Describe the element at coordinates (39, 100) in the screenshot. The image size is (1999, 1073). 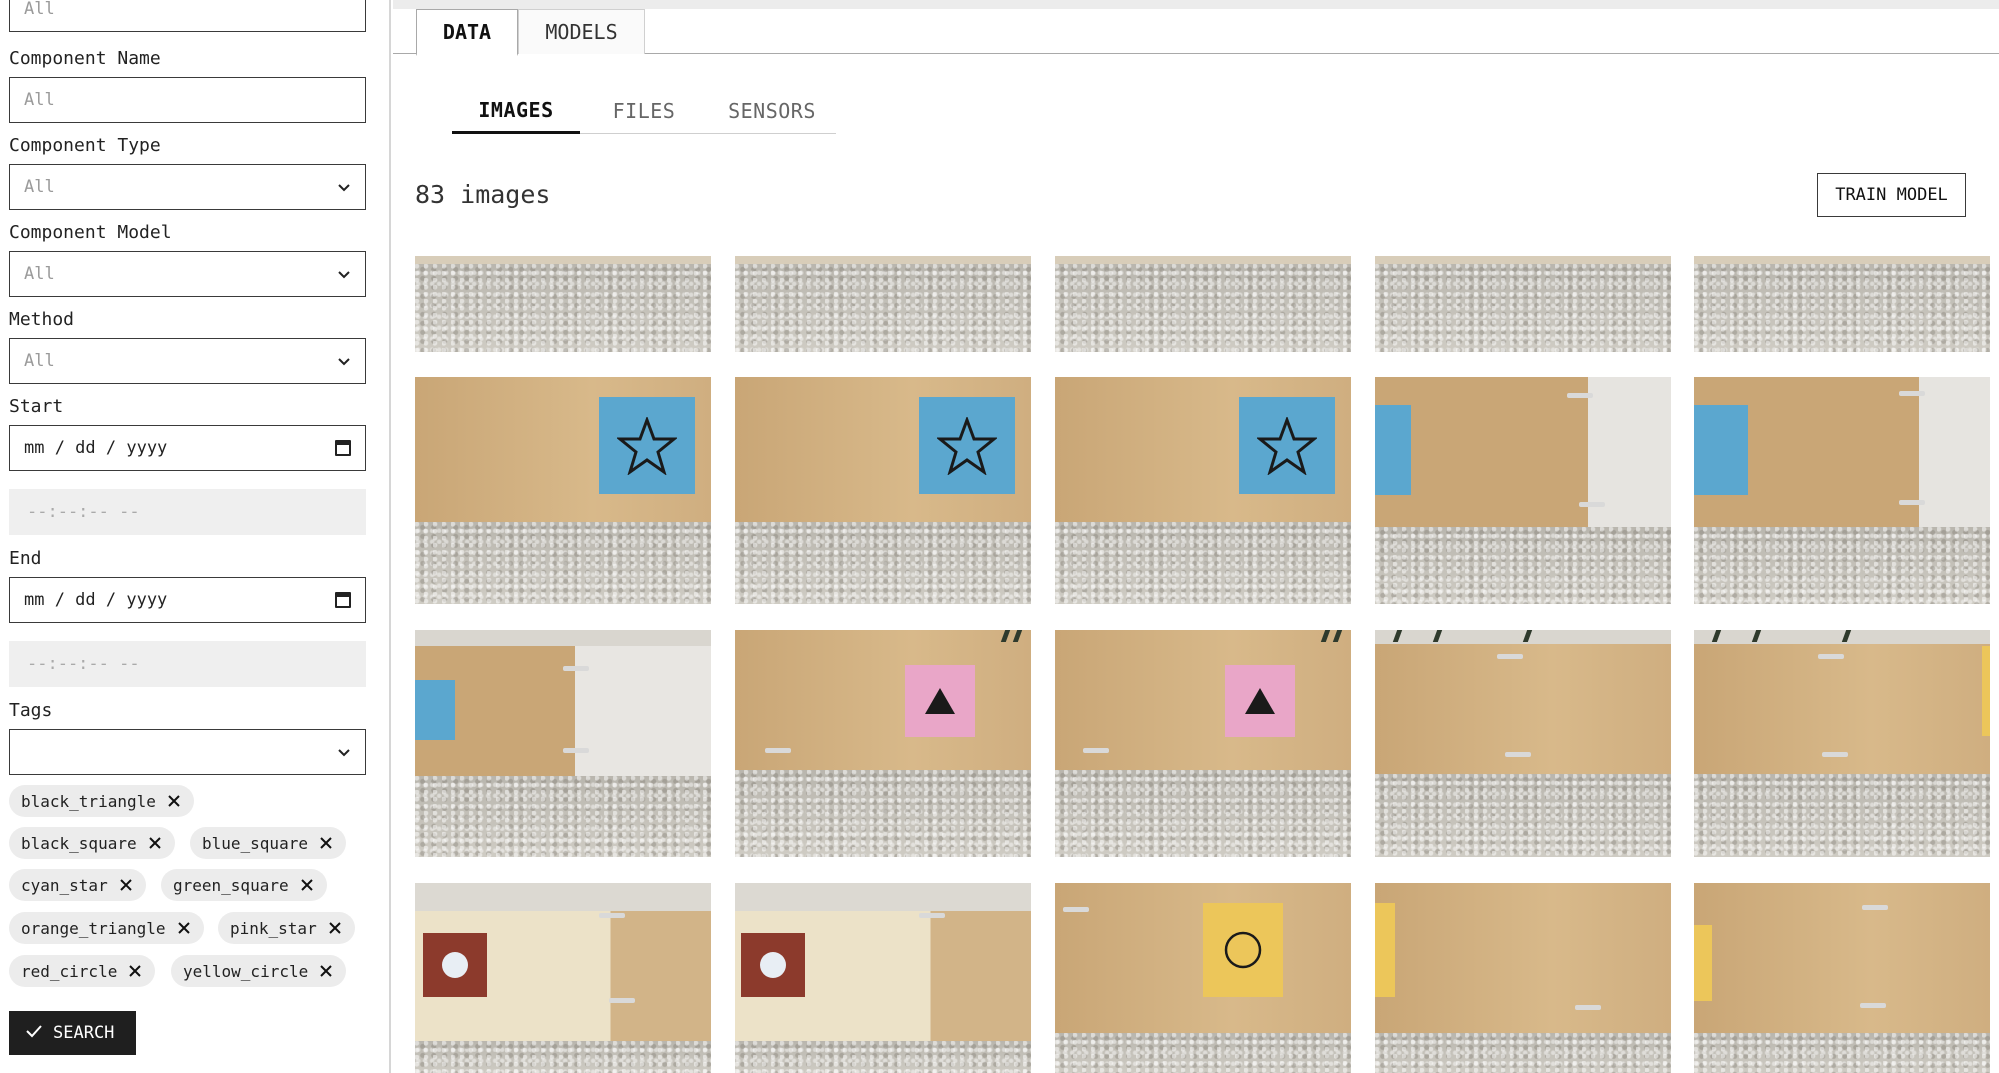
I see `component-name-placeholder: All` at that location.